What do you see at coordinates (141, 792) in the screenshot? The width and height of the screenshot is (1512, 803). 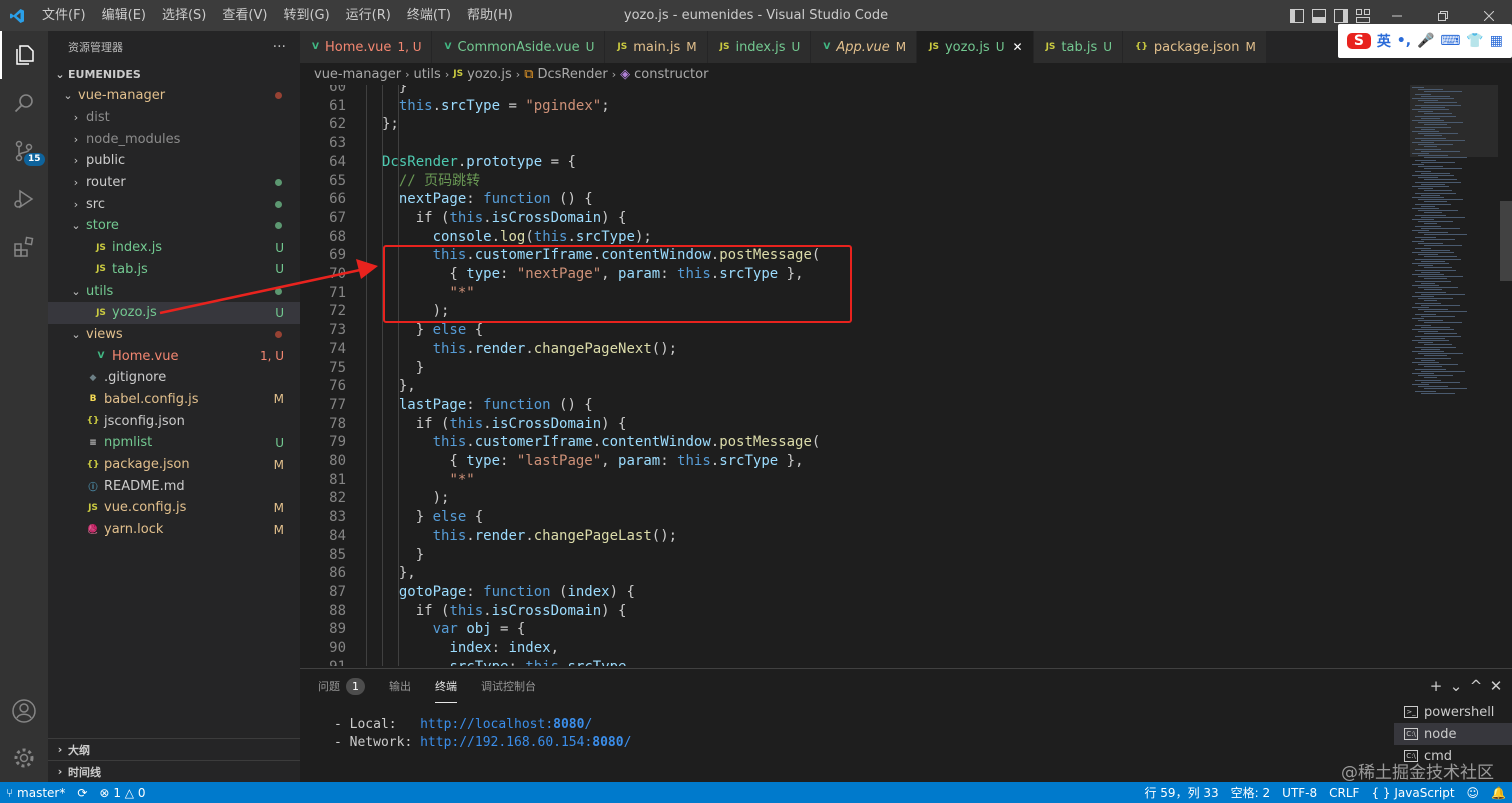 I see `warning-count: 0` at bounding box center [141, 792].